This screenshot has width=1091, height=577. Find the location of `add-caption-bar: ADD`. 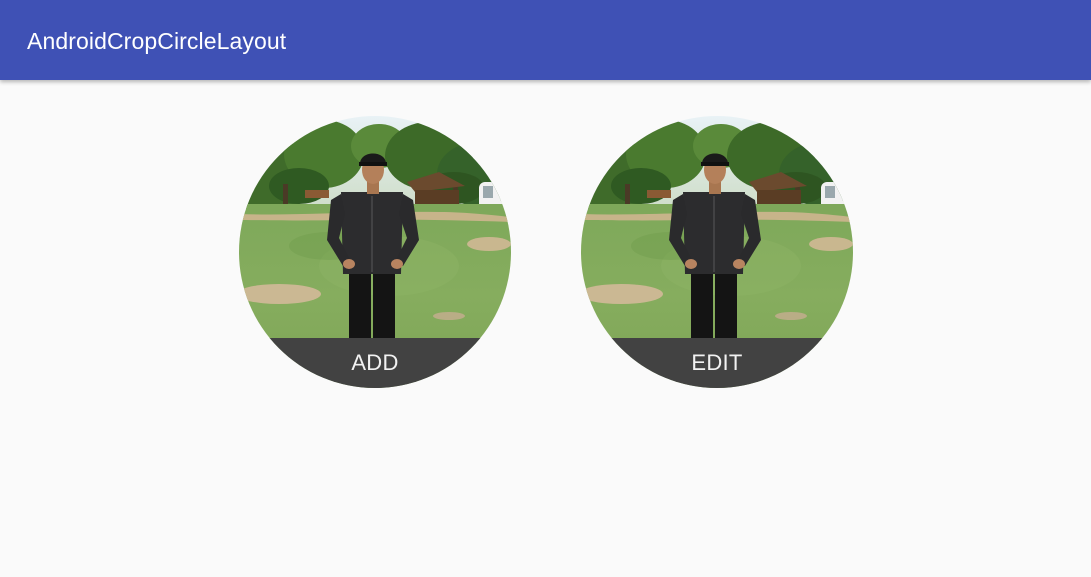

add-caption-bar: ADD is located at coordinates (375, 363).